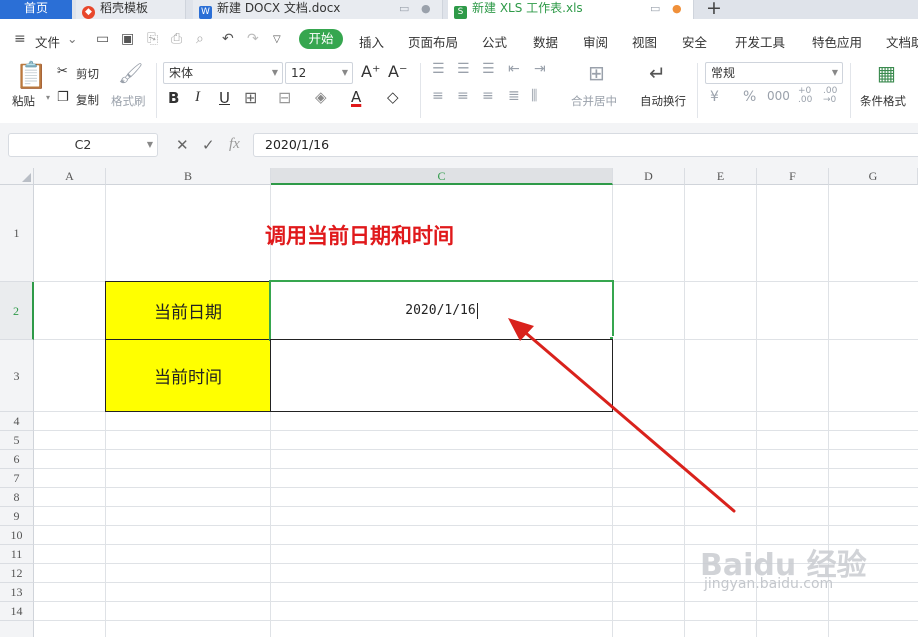  What do you see at coordinates (152, 39) in the screenshot?
I see `export-pdf-icon: ⎘` at bounding box center [152, 39].